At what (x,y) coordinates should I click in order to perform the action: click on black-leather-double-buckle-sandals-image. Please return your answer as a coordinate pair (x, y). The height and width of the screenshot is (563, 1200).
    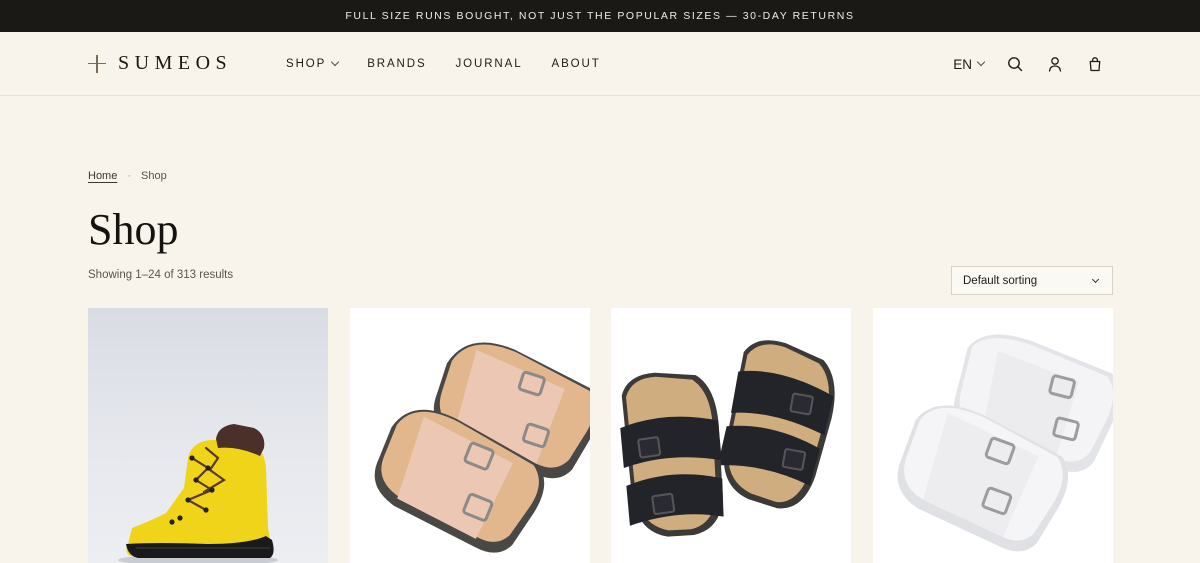
    Looking at the image, I should click on (727, 438).